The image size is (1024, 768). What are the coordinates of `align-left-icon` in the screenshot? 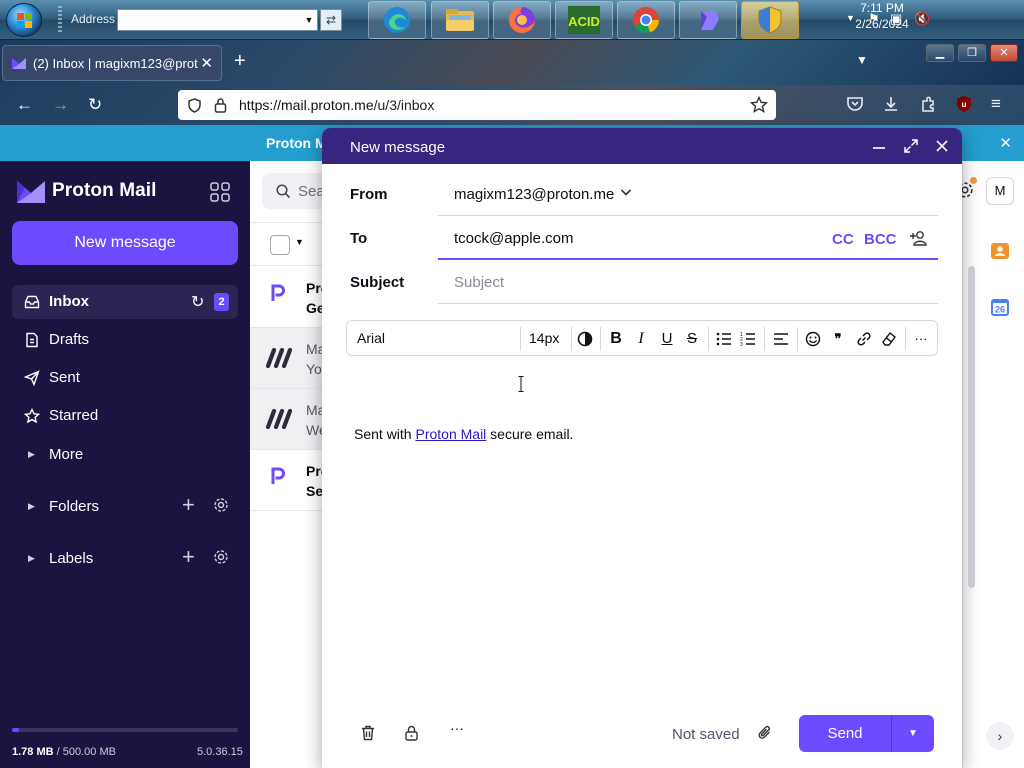 It's located at (781, 339).